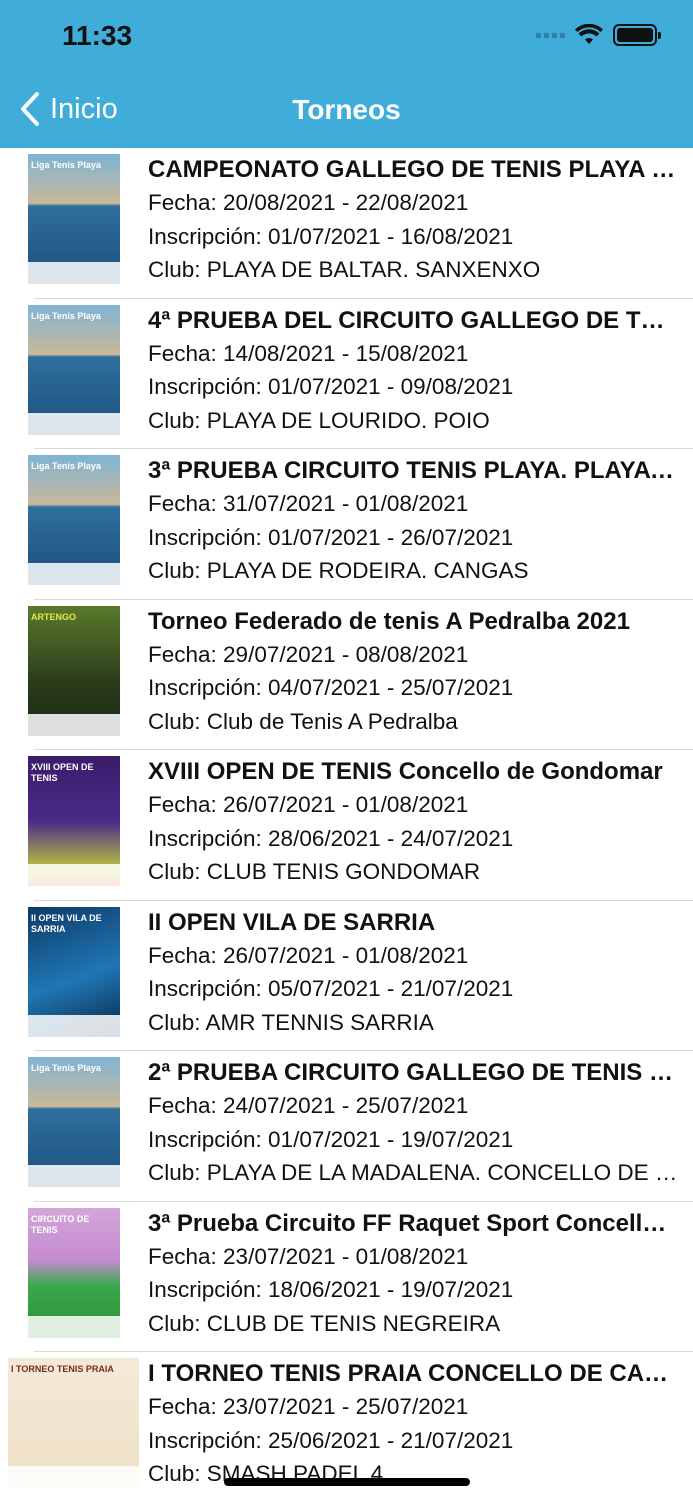 The image size is (693, 1500). I want to click on poster-caption: XVIII OPEN DE TENIS, so click(62, 772).